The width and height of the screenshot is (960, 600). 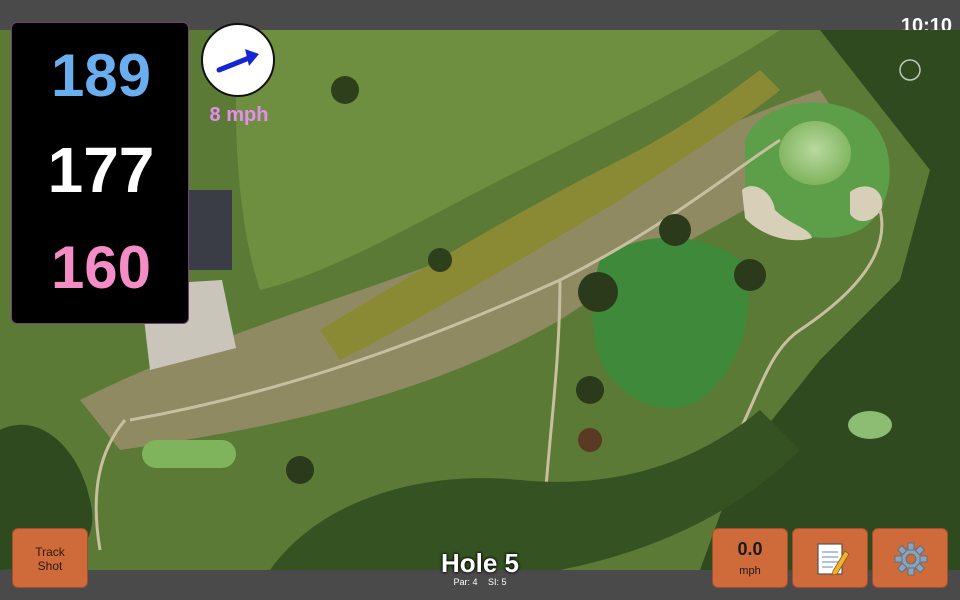 What do you see at coordinates (833, 559) in the screenshot?
I see `notepad-icon` at bounding box center [833, 559].